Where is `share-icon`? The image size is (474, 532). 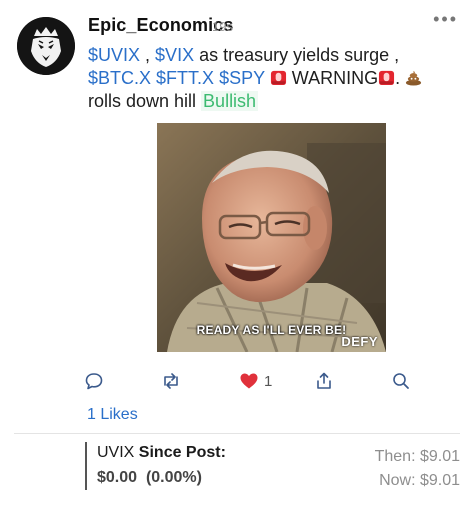 share-icon is located at coordinates (324, 380).